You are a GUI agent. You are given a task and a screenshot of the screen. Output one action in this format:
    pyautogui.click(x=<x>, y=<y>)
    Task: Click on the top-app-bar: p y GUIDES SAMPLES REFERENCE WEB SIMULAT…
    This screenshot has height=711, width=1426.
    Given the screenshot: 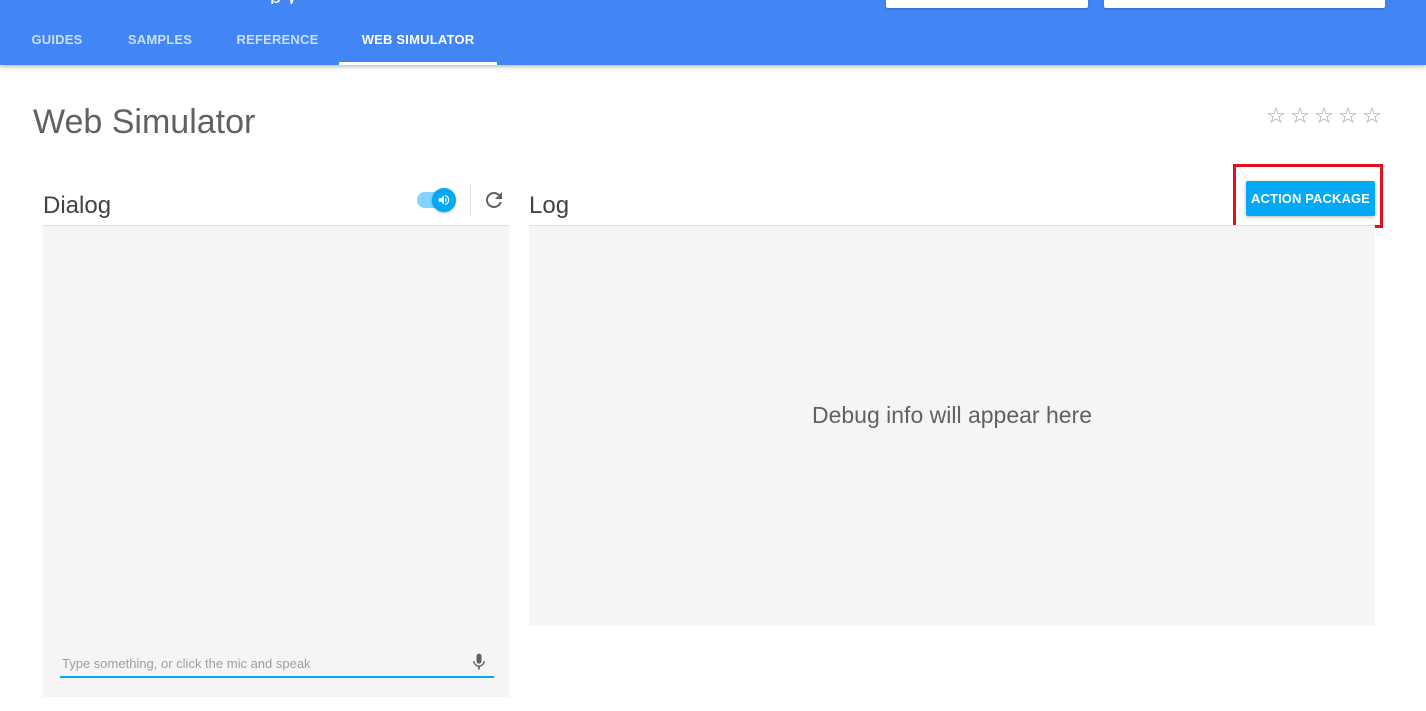 What is the action you would take?
    pyautogui.click(x=713, y=32)
    